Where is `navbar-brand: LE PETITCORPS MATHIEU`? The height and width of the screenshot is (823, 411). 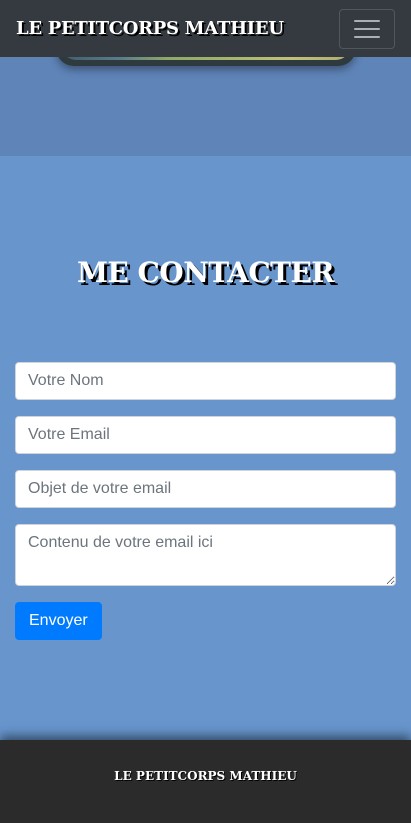
navbar-brand: LE PETITCORPS MATHIEU is located at coordinates (150, 28).